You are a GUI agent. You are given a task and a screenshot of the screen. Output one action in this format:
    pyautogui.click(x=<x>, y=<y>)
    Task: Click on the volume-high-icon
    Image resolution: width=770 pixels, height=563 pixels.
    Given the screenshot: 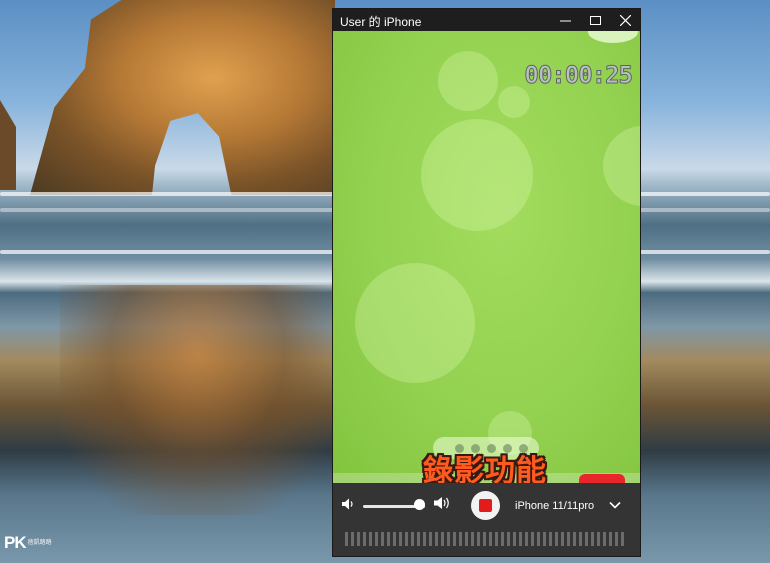 What is the action you would take?
    pyautogui.click(x=443, y=505)
    